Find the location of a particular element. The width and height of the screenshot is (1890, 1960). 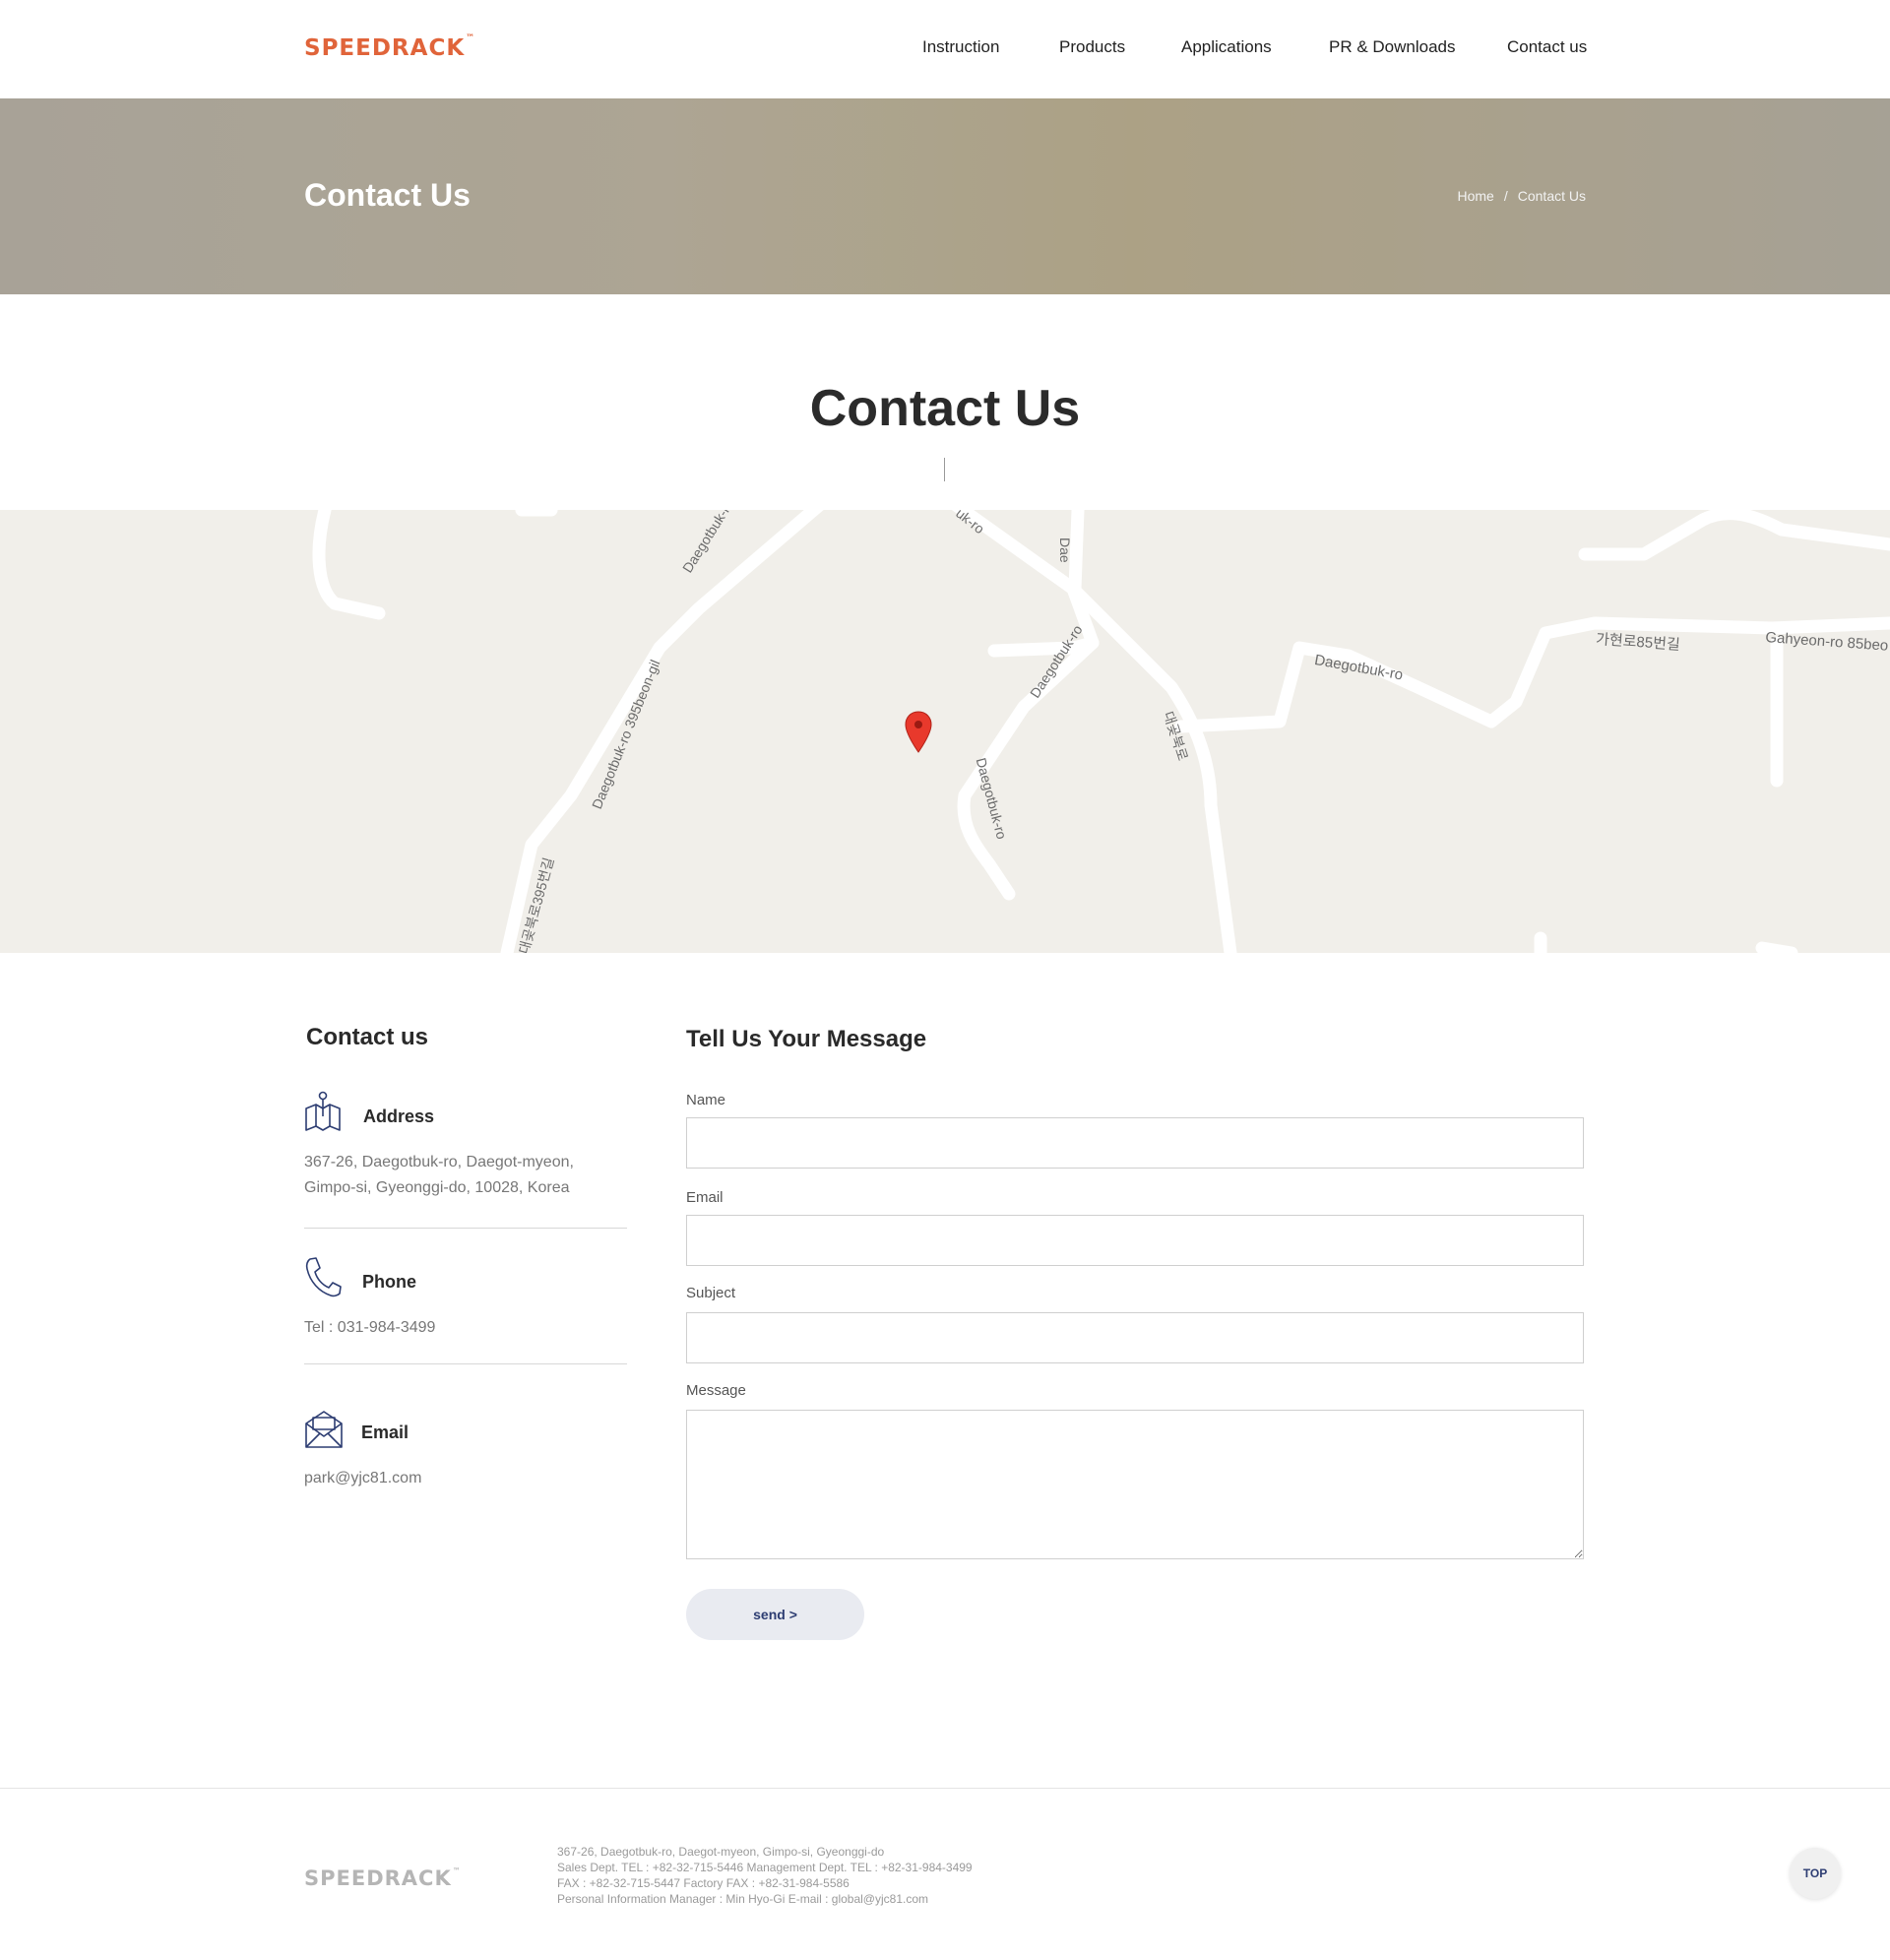

email-text: park@yjc81.com is located at coordinates (362, 1478).